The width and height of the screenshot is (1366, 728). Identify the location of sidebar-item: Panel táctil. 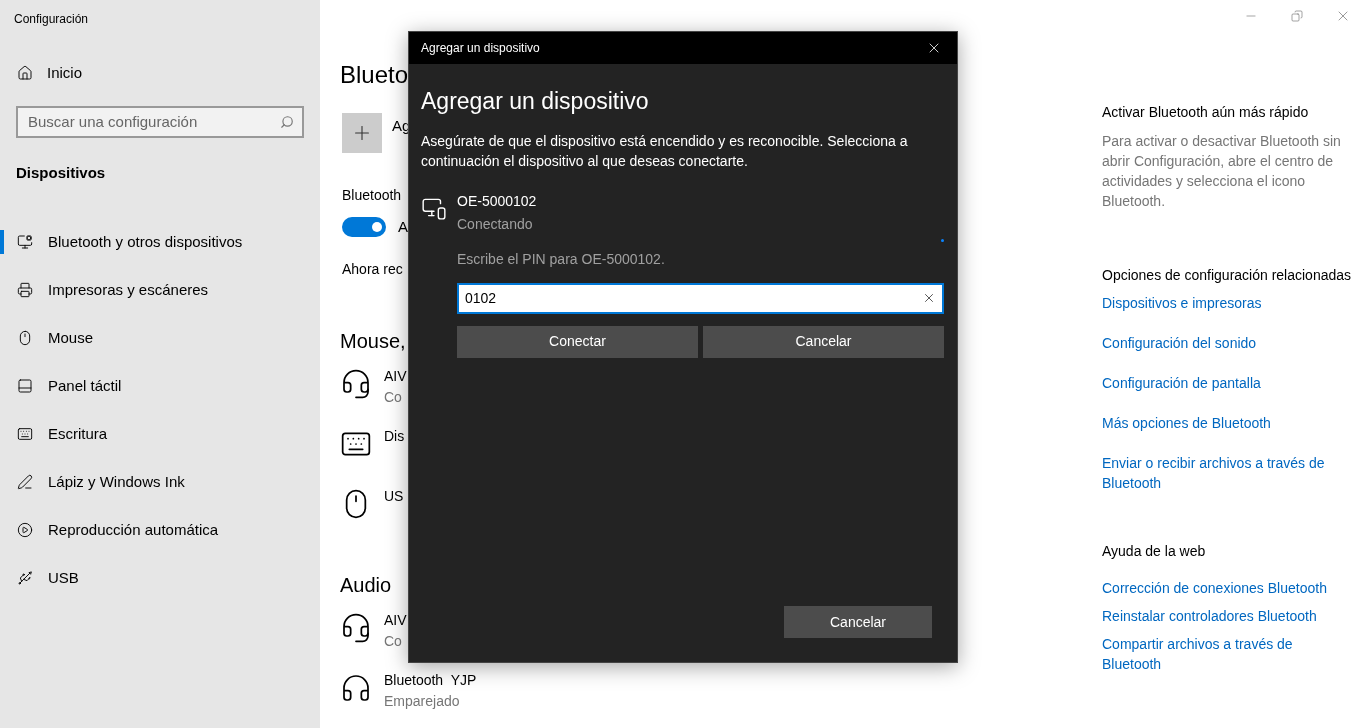
(61, 386).